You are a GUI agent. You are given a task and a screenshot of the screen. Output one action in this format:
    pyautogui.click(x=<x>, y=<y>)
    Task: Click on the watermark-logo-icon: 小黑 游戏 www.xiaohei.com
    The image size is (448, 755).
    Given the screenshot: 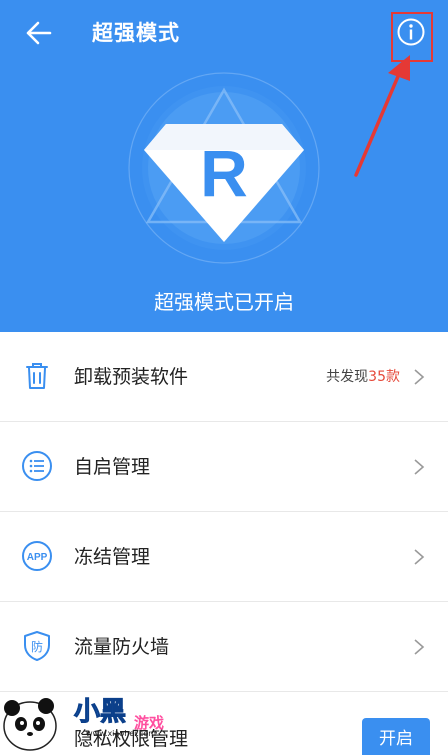 What is the action you would take?
    pyautogui.click(x=83, y=724)
    